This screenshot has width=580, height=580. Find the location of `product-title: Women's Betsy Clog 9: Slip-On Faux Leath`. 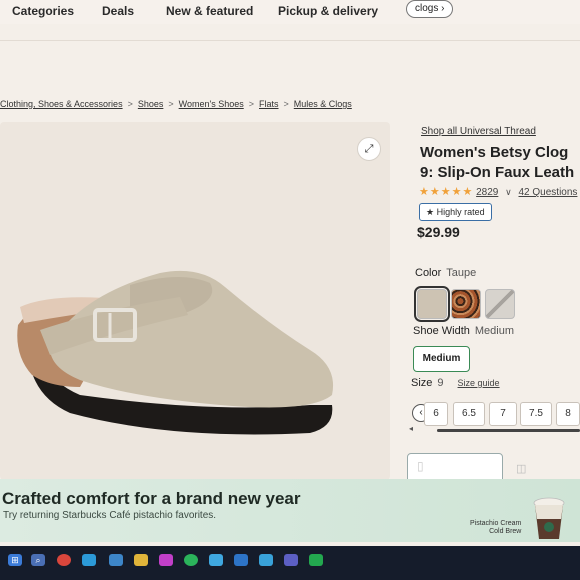

product-title: Women's Betsy Clog 9: Slip-On Faux Leath is located at coordinates (500, 163).